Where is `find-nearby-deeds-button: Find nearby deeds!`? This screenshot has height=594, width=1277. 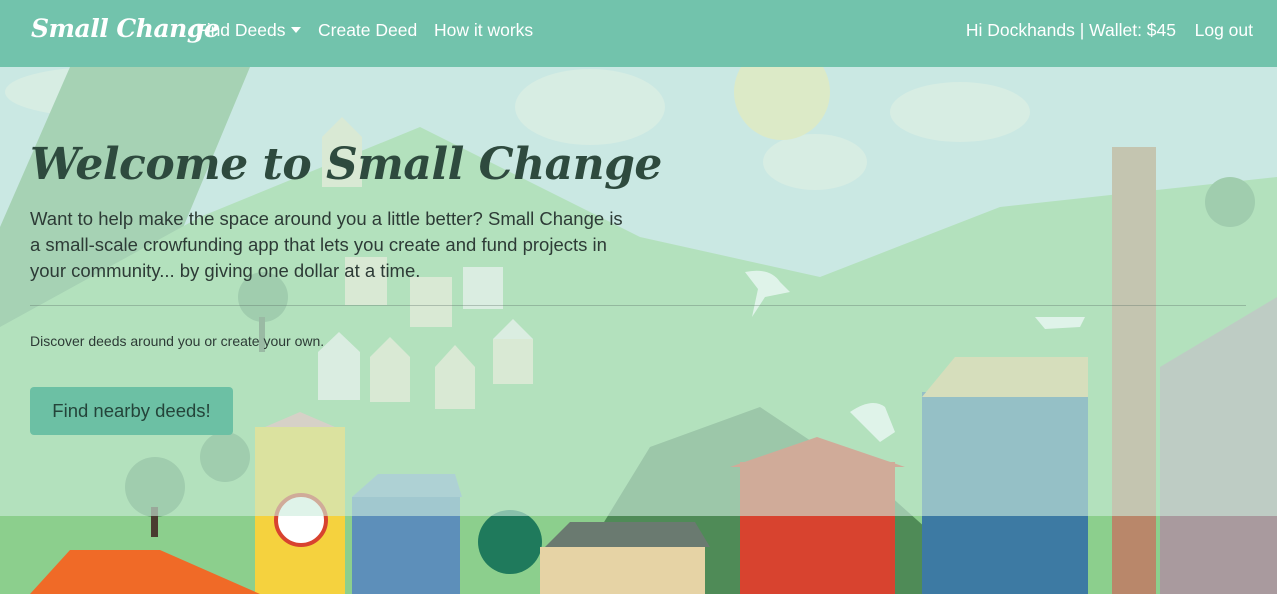 find-nearby-deeds-button: Find nearby deeds! is located at coordinates (131, 411).